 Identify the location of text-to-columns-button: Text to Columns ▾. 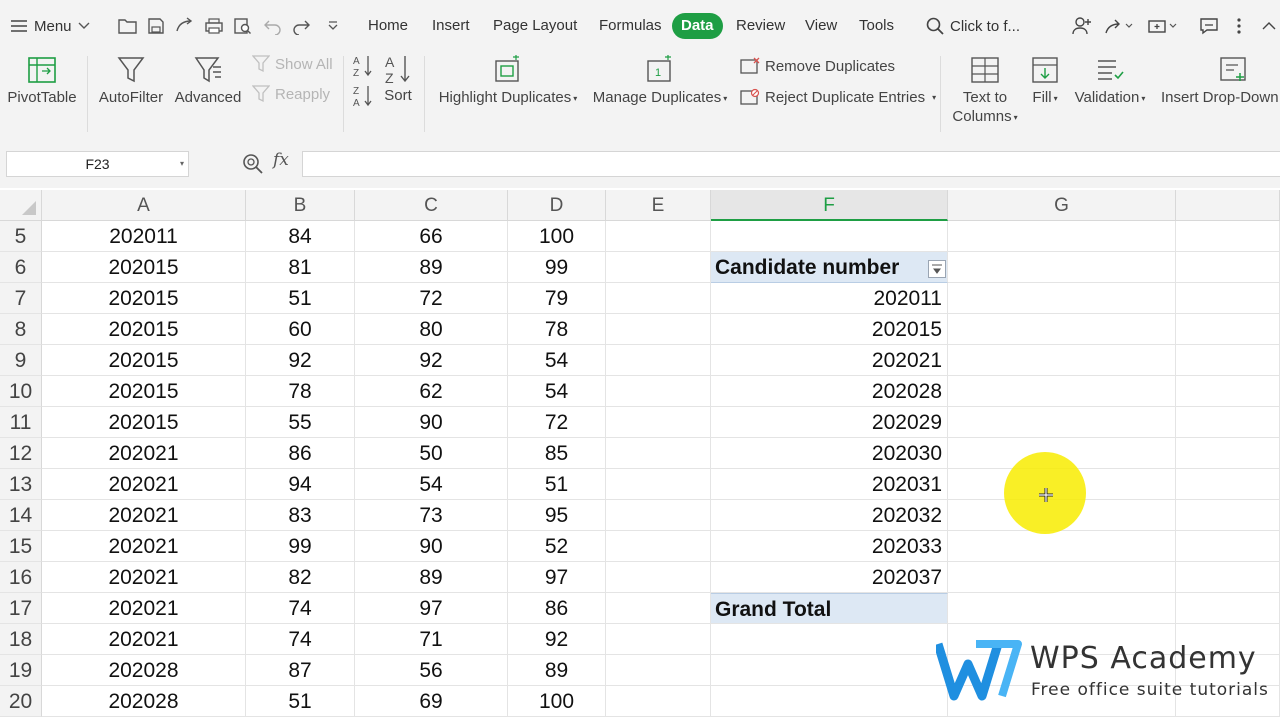
(985, 90).